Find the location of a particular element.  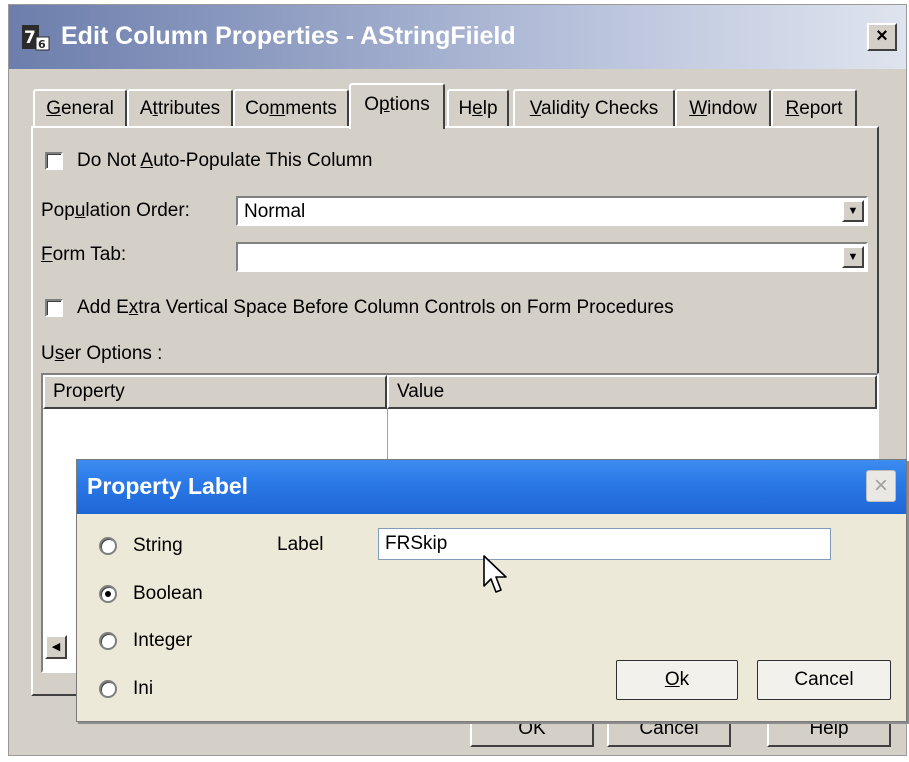

population-order-label: Population Order: is located at coordinates (115, 210).